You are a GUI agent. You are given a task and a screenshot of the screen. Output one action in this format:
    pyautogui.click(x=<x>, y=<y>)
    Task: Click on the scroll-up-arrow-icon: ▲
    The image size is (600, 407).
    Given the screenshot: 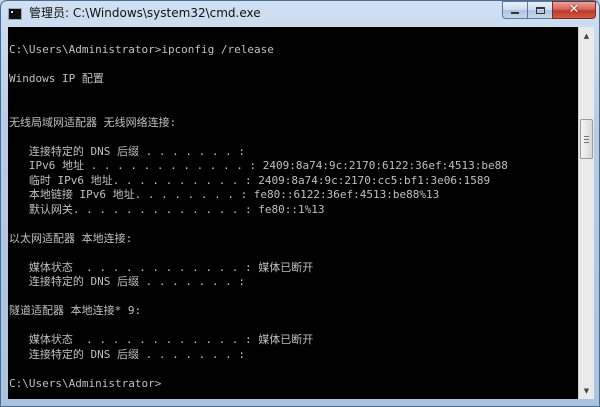 What is the action you would take?
    pyautogui.click(x=586, y=35)
    